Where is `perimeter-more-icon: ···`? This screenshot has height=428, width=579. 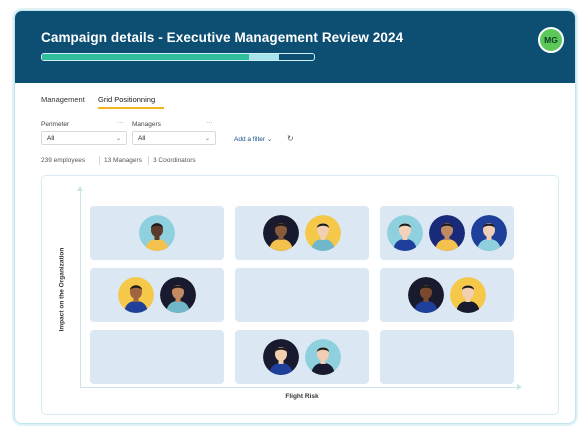 perimeter-more-icon: ··· is located at coordinates (120, 122).